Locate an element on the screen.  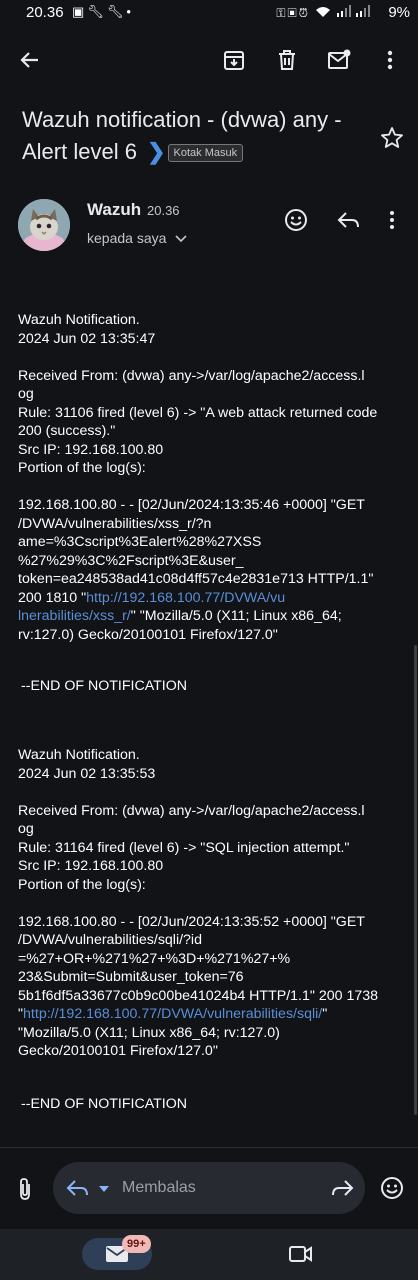
star-icon is located at coordinates (392, 137).